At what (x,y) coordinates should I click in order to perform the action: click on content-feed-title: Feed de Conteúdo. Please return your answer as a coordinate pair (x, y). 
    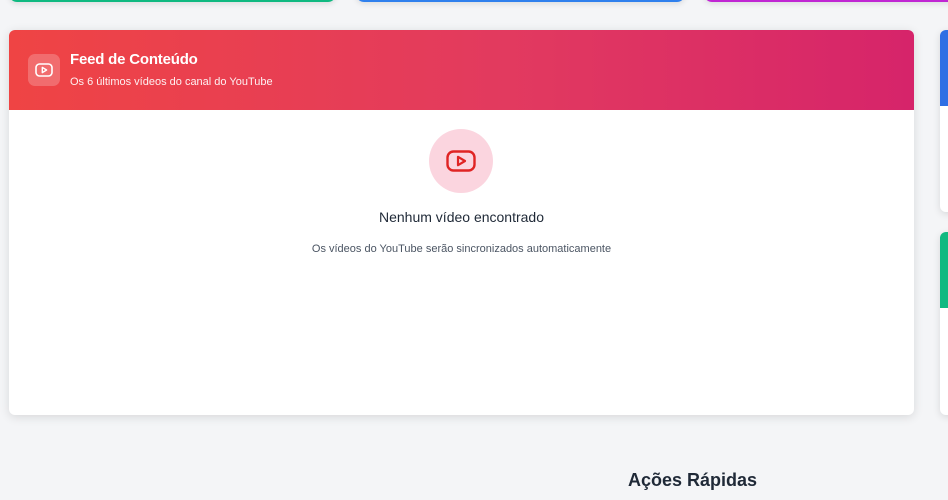
    Looking at the image, I should click on (134, 59).